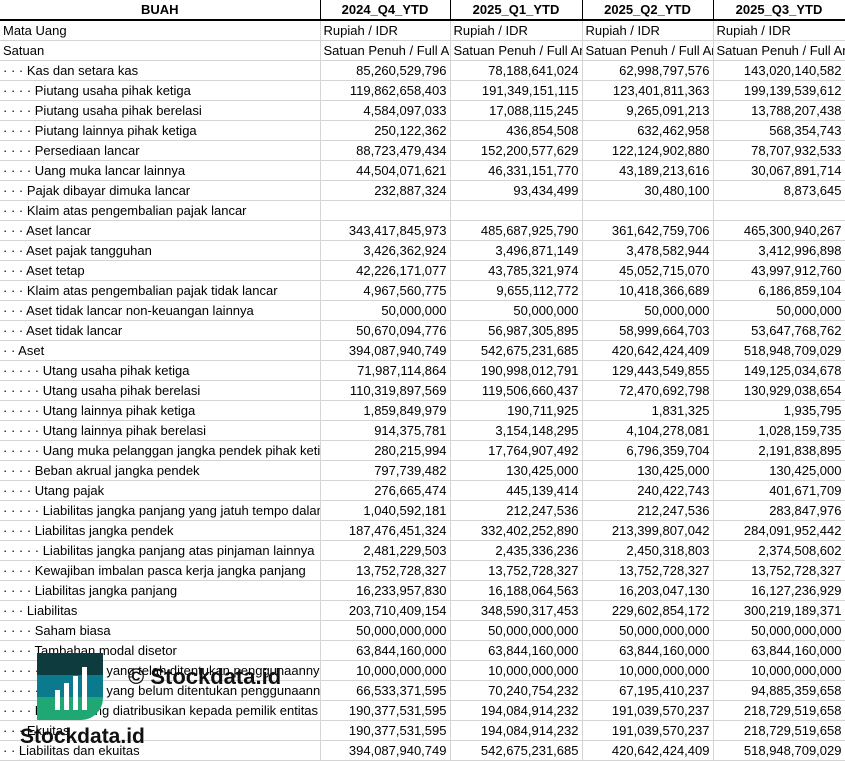 The height and width of the screenshot is (761, 845). Describe the element at coordinates (516, 270) in the screenshot. I see `cell-value: 43,785,321,974` at that location.